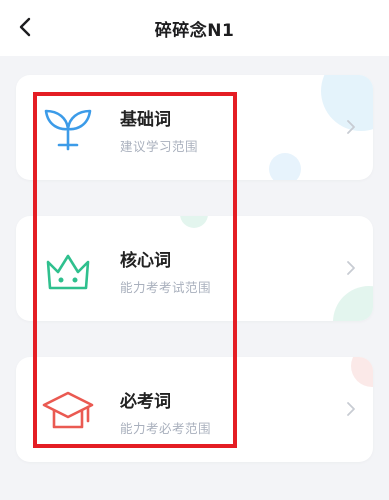 The image size is (389, 500). What do you see at coordinates (166, 287) in the screenshot?
I see `category-description: 能力考考试范围` at bounding box center [166, 287].